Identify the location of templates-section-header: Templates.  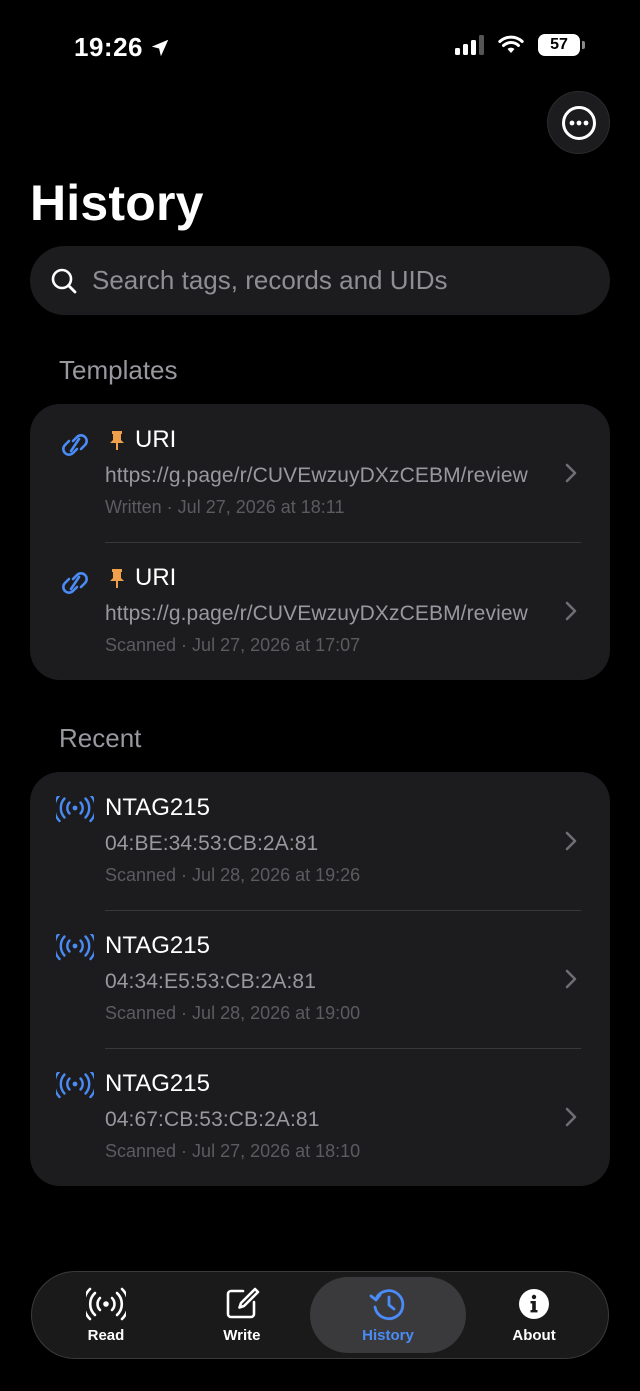
(118, 370).